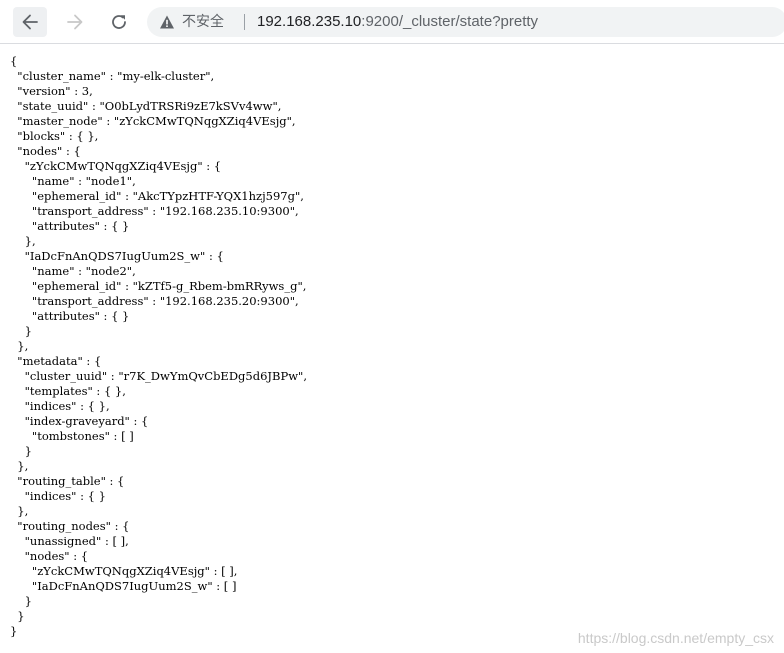 The image size is (784, 653). Describe the element at coordinates (244, 22) in the screenshot. I see `url-divider` at that location.